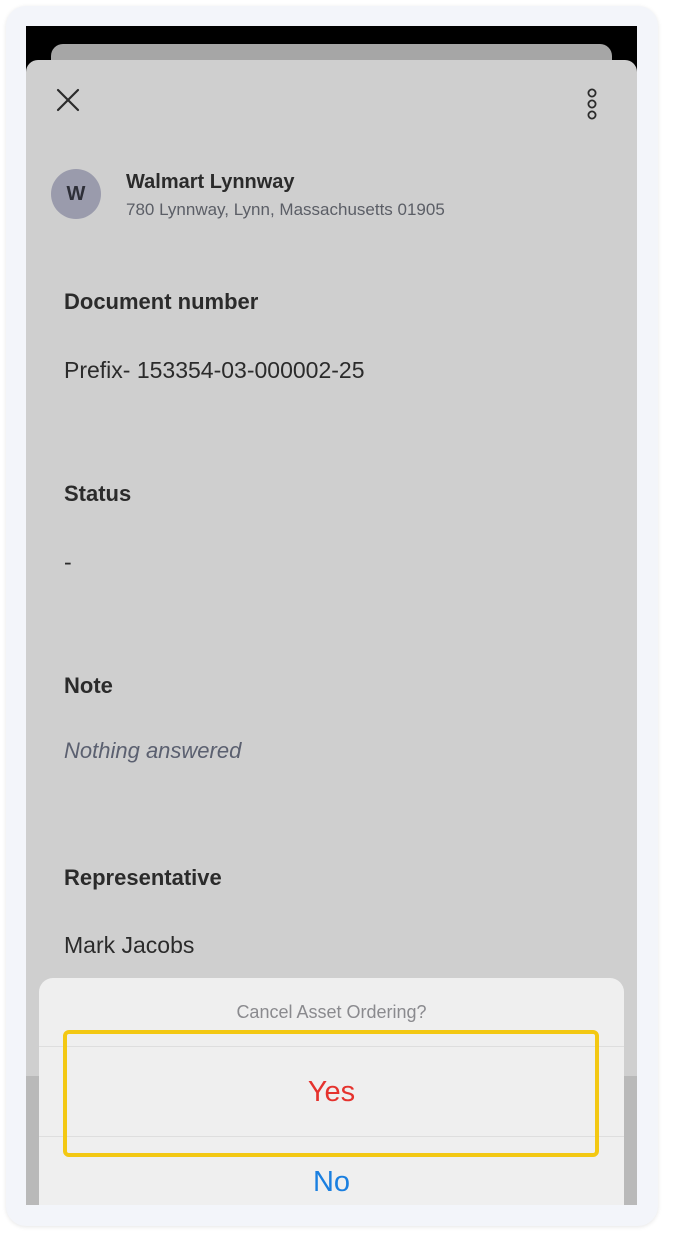 The width and height of the screenshot is (683, 1250). What do you see at coordinates (88, 685) in the screenshot?
I see `note-label: Note` at bounding box center [88, 685].